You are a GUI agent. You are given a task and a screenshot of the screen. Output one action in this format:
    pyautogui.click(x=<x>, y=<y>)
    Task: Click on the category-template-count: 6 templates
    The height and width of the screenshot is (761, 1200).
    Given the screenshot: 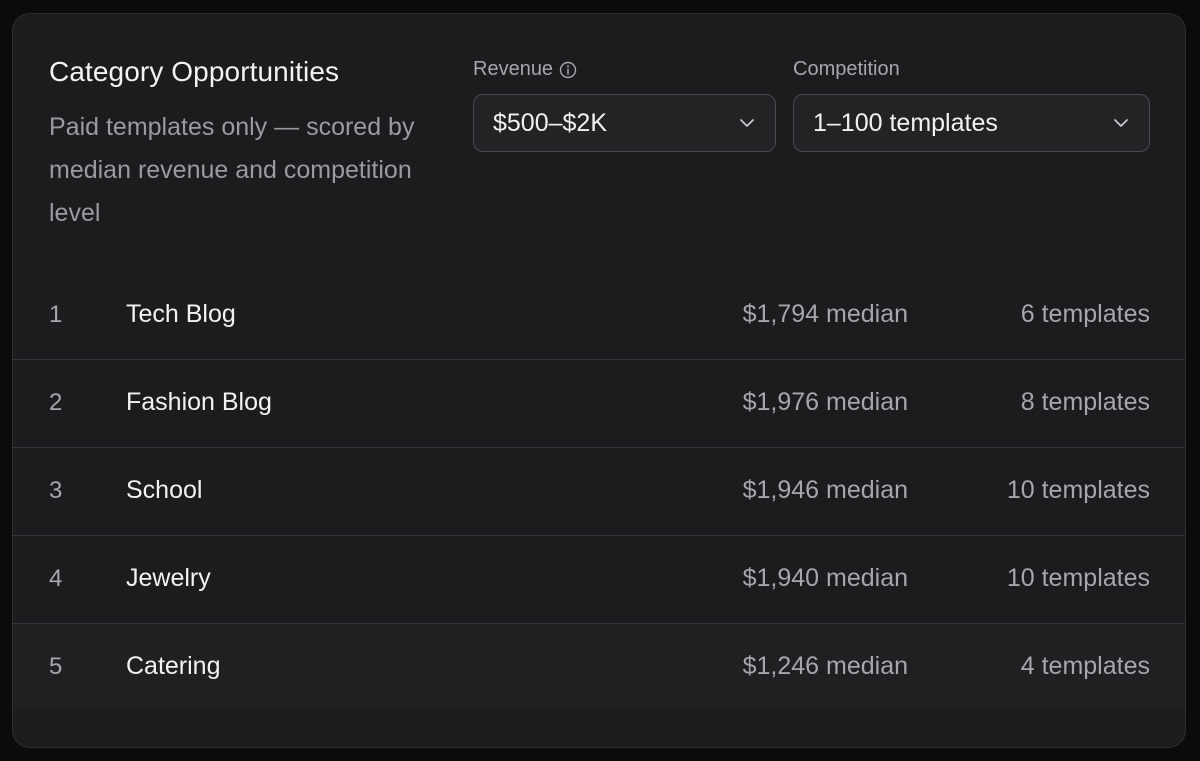 What is the action you would take?
    pyautogui.click(x=1085, y=314)
    